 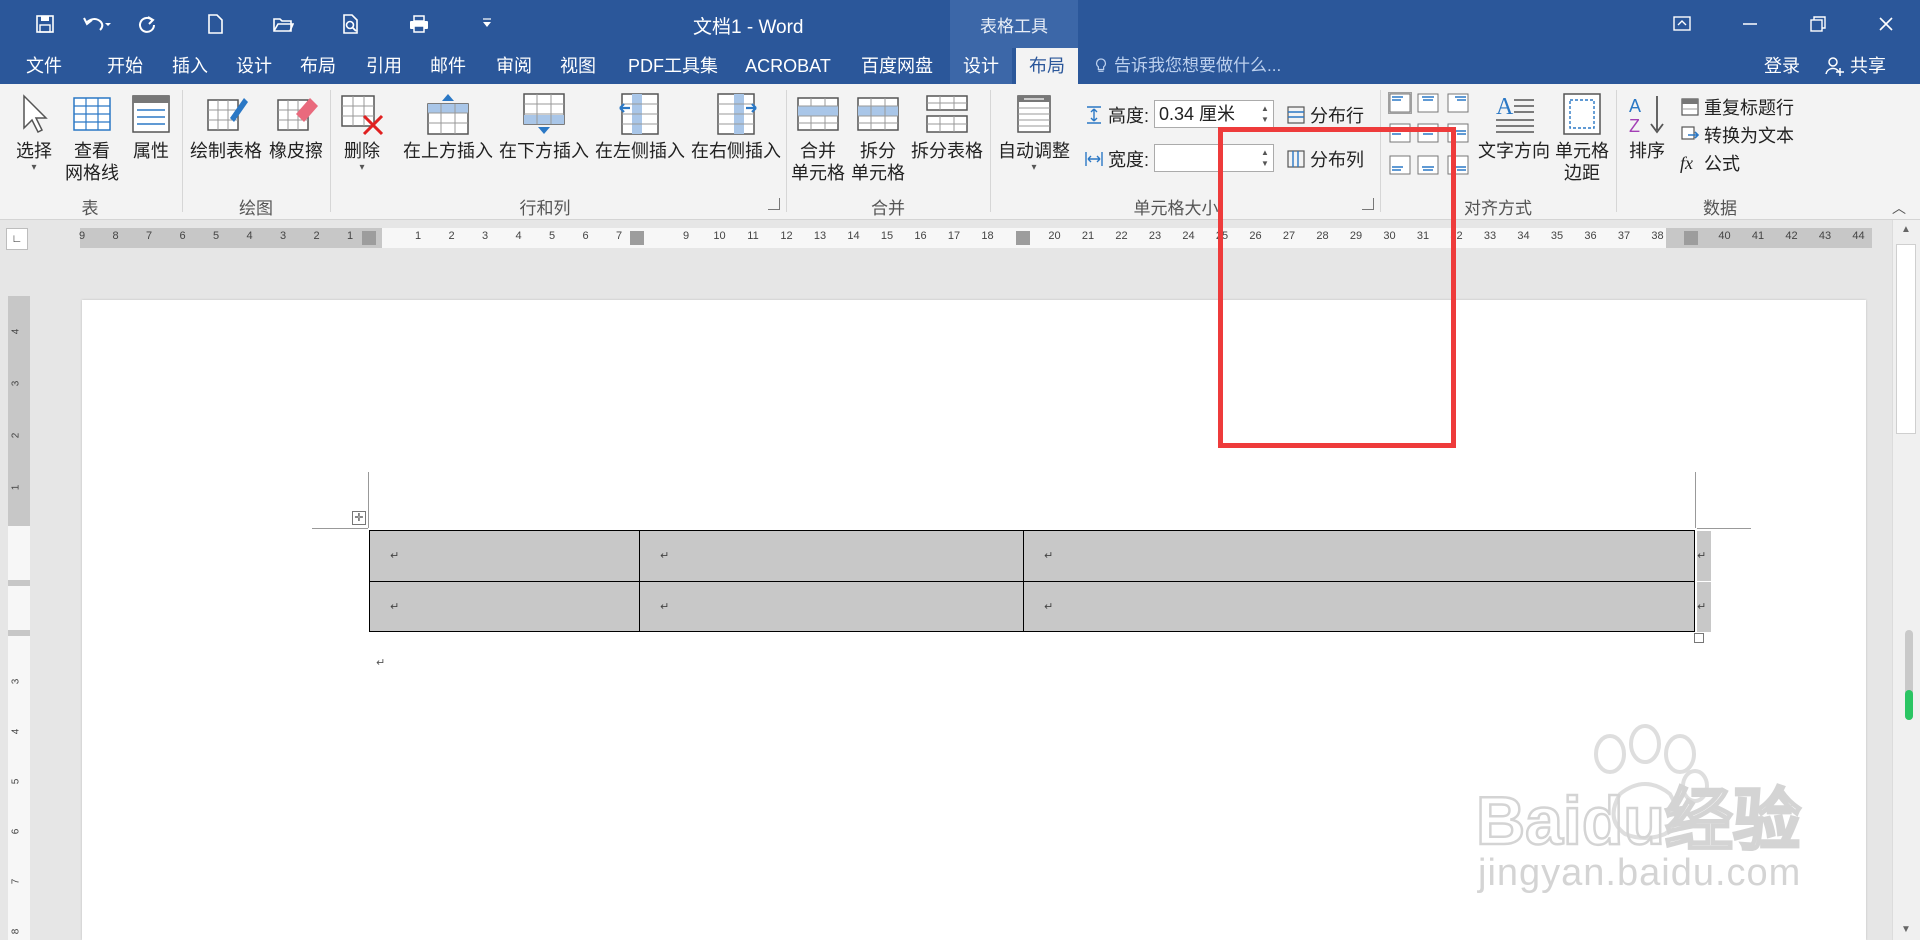 What do you see at coordinates (226, 127) in the screenshot?
I see `draw-table-button: 绘制表格` at bounding box center [226, 127].